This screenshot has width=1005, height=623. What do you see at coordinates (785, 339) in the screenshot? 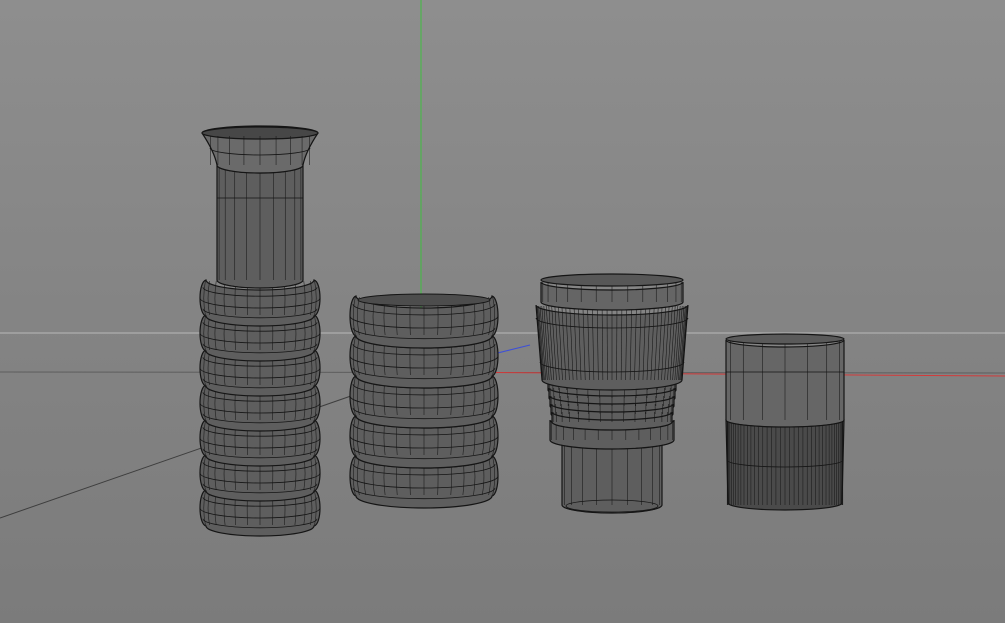
I see `tumbler-rim` at bounding box center [785, 339].